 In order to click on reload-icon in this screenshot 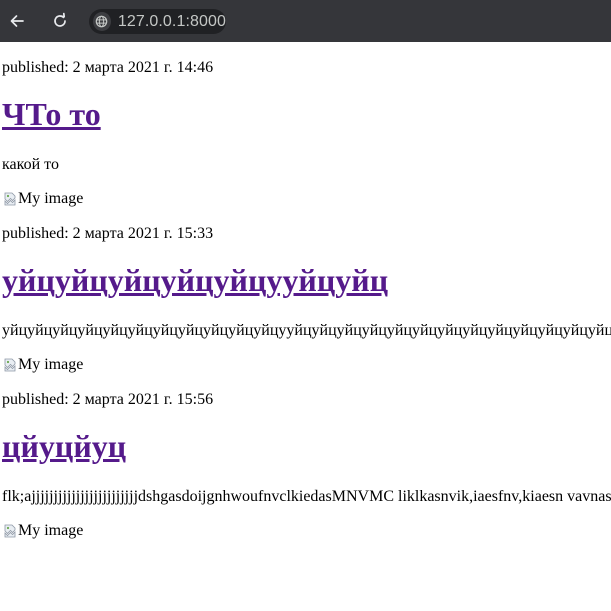, I will do `click(60, 19)`.